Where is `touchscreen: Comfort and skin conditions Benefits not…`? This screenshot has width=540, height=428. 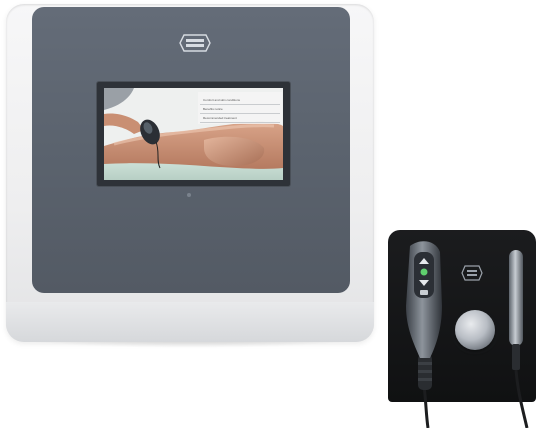 touchscreen: Comfort and skin conditions Benefits not… is located at coordinates (193, 134).